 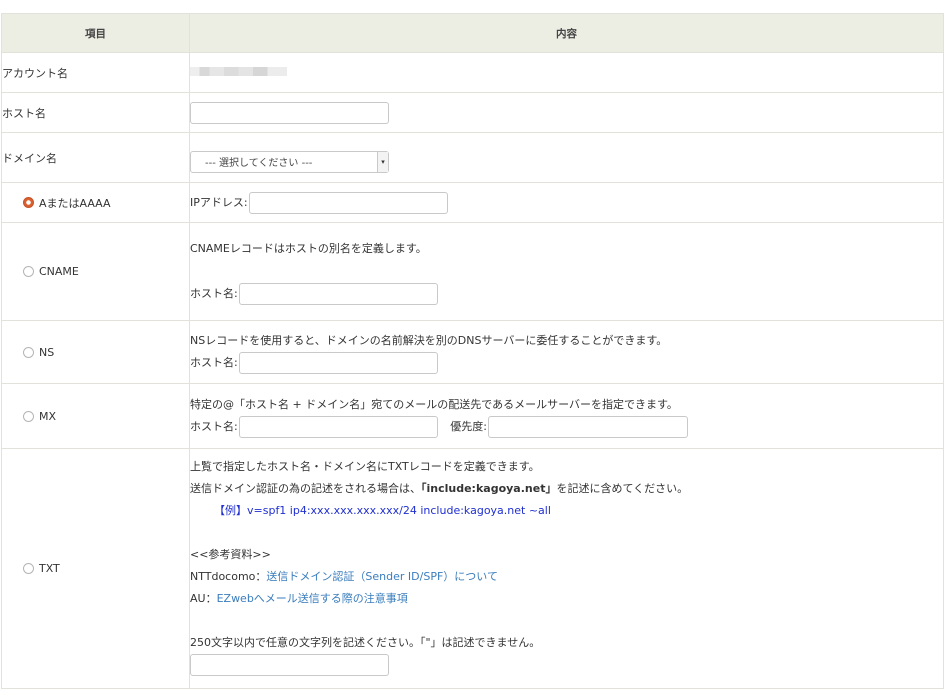 I want to click on txt-description-1: 上覧で指定したホスト名・ドメイン名にTXTレコードを定義できます。, so click(x=365, y=466).